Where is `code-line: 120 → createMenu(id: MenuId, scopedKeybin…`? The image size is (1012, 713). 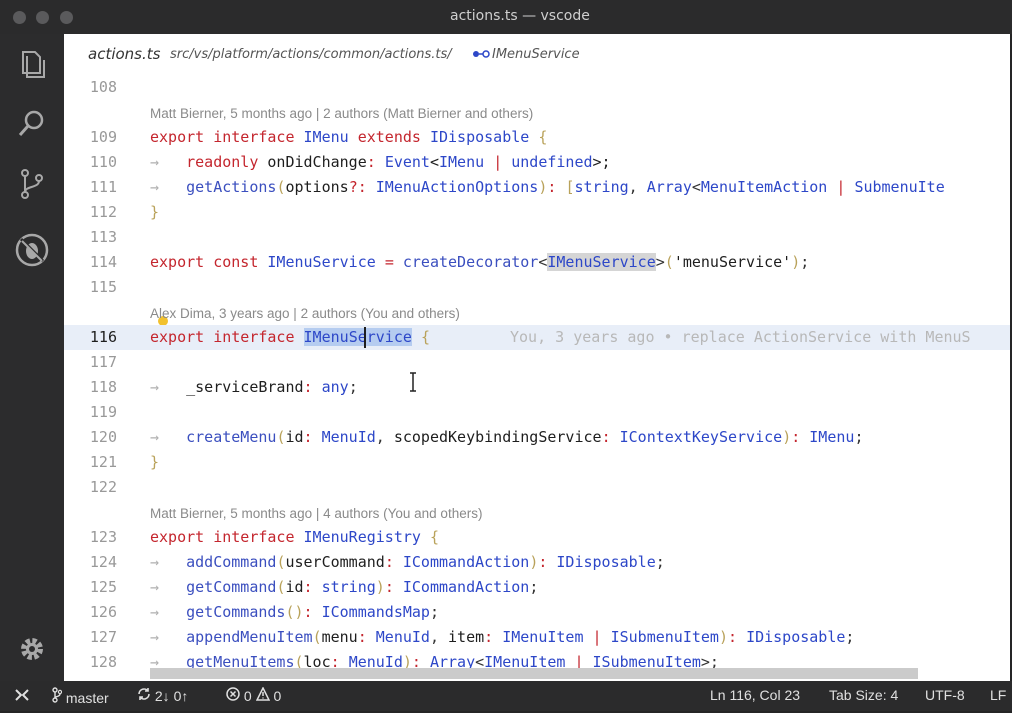
code-line: 120 → createMenu(id: MenuId, scopedKeybin… is located at coordinates (537, 437).